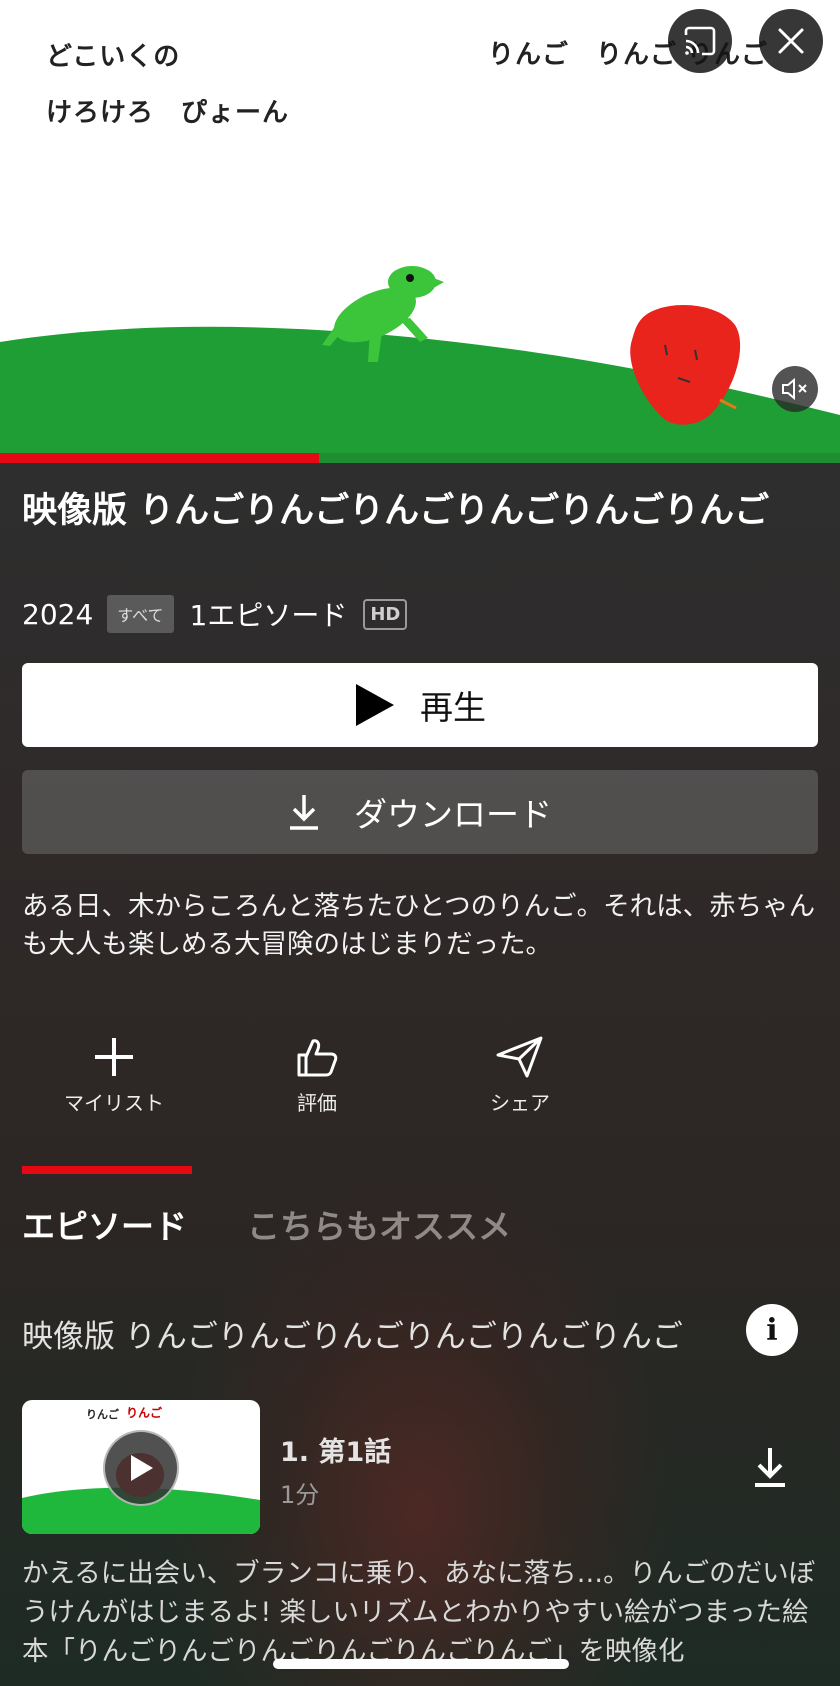  I want to click on thumbs-up-icon, so click(317, 1058).